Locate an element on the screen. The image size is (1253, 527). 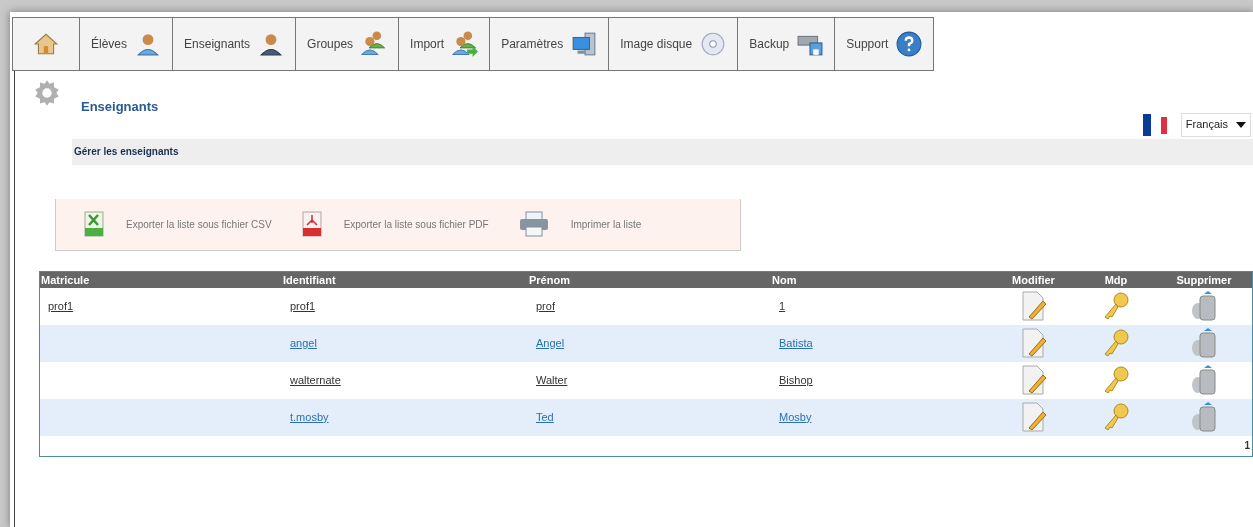
table-link: Bishop is located at coordinates (796, 379).